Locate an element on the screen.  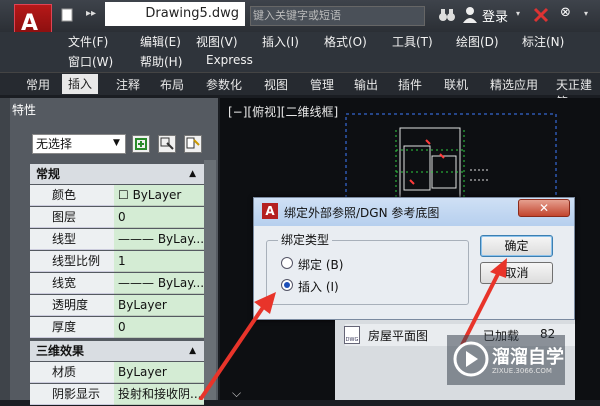
menu-edit: 编辑(E) is located at coordinates (160, 41).